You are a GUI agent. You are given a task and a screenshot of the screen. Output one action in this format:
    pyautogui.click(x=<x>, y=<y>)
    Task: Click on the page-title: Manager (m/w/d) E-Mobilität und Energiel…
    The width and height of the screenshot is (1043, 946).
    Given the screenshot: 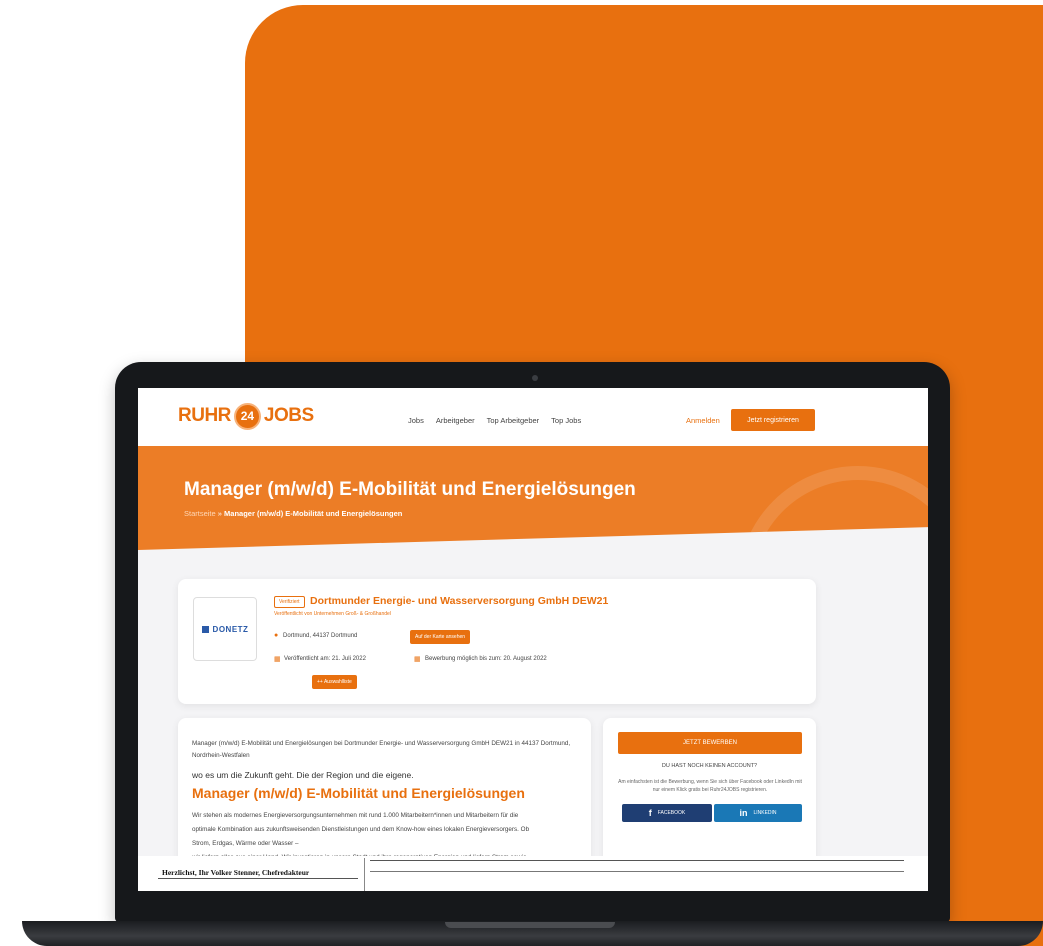 What is the action you would take?
    pyautogui.click(x=410, y=489)
    